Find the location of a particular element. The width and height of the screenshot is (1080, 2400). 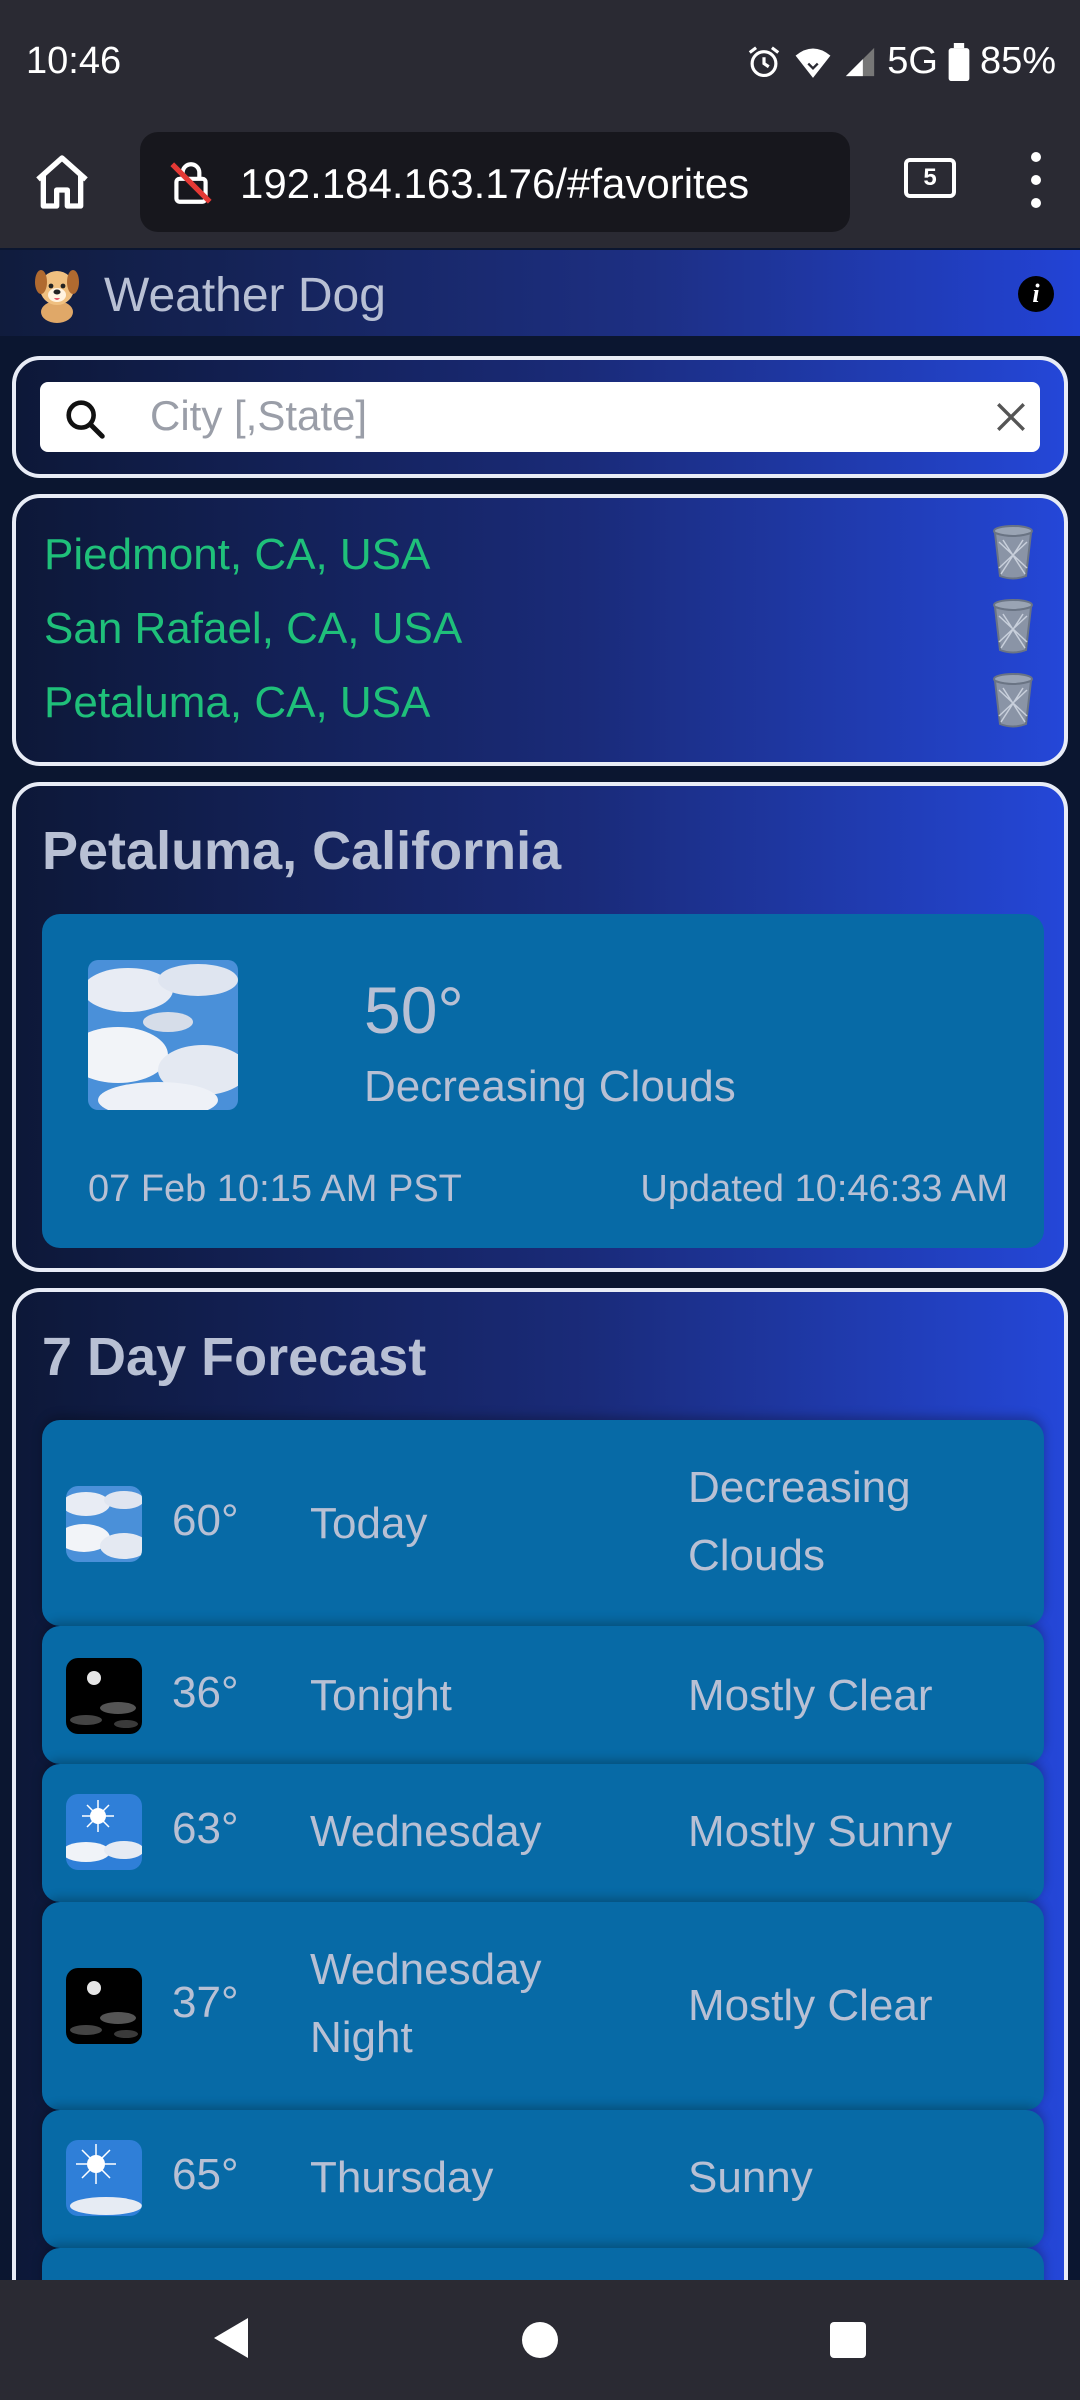

close-icon is located at coordinates (1011, 417).